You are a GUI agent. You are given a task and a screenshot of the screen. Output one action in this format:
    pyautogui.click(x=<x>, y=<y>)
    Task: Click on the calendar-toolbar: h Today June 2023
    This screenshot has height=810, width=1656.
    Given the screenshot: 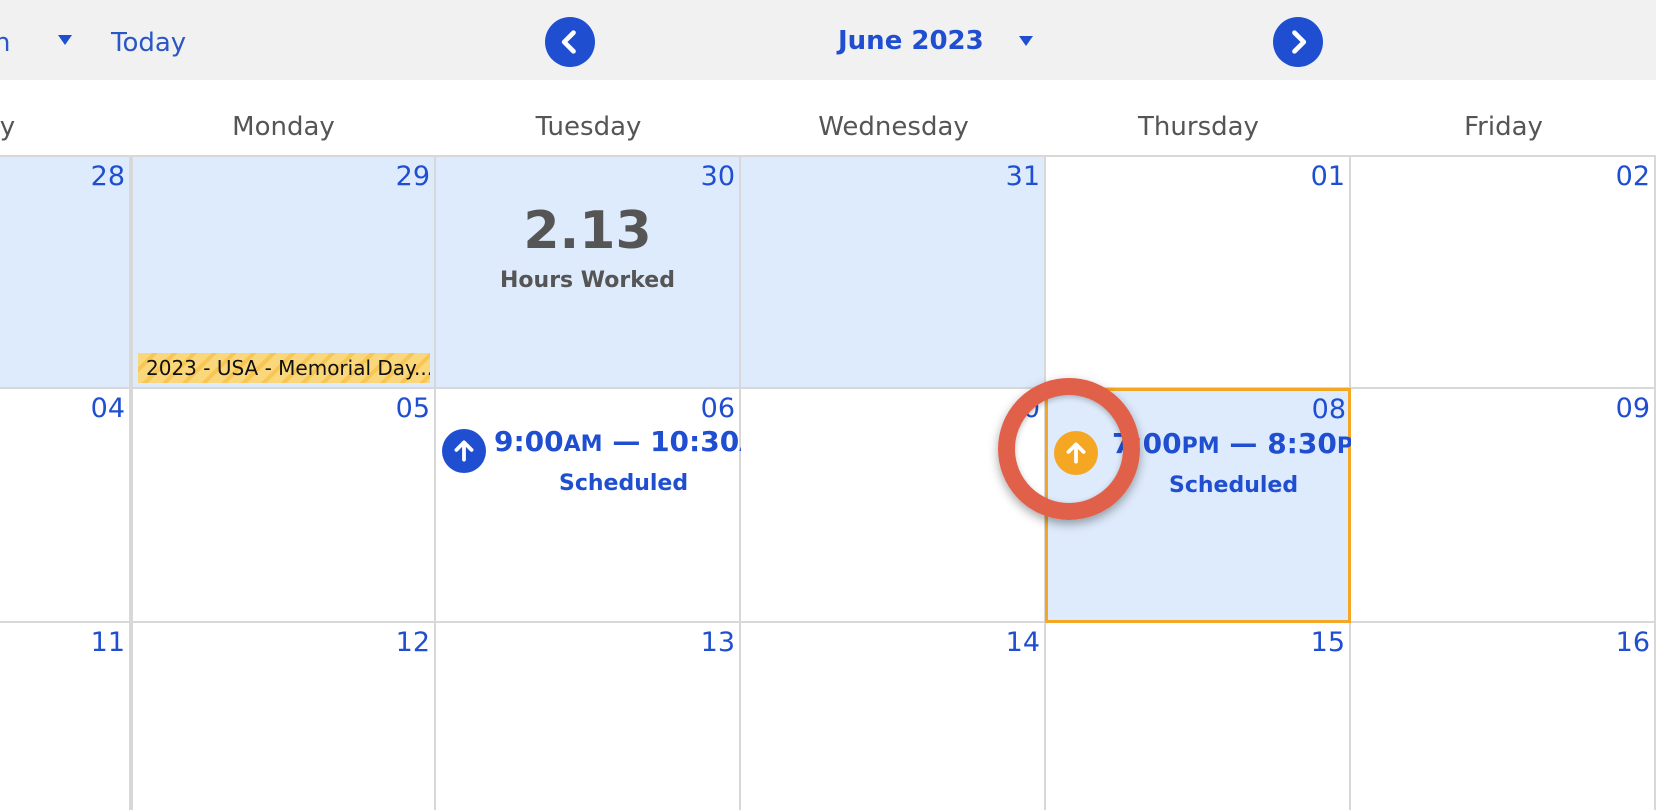 What is the action you would take?
    pyautogui.click(x=828, y=40)
    